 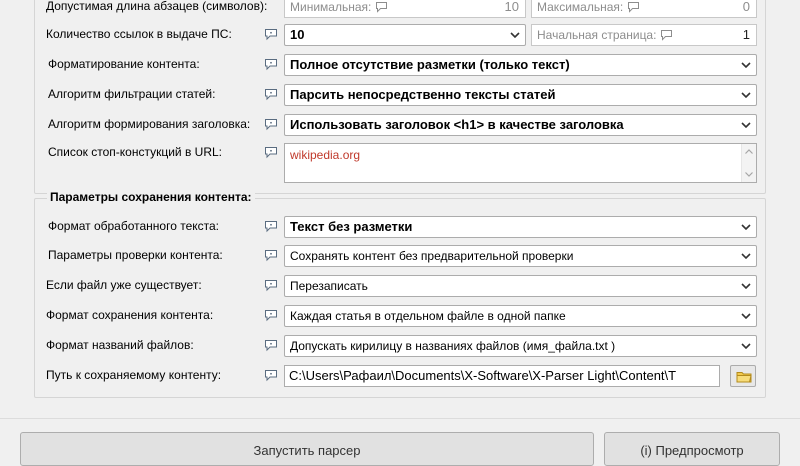 I want to click on filename-format-label: Формат названий файлов:, so click(x=120, y=345).